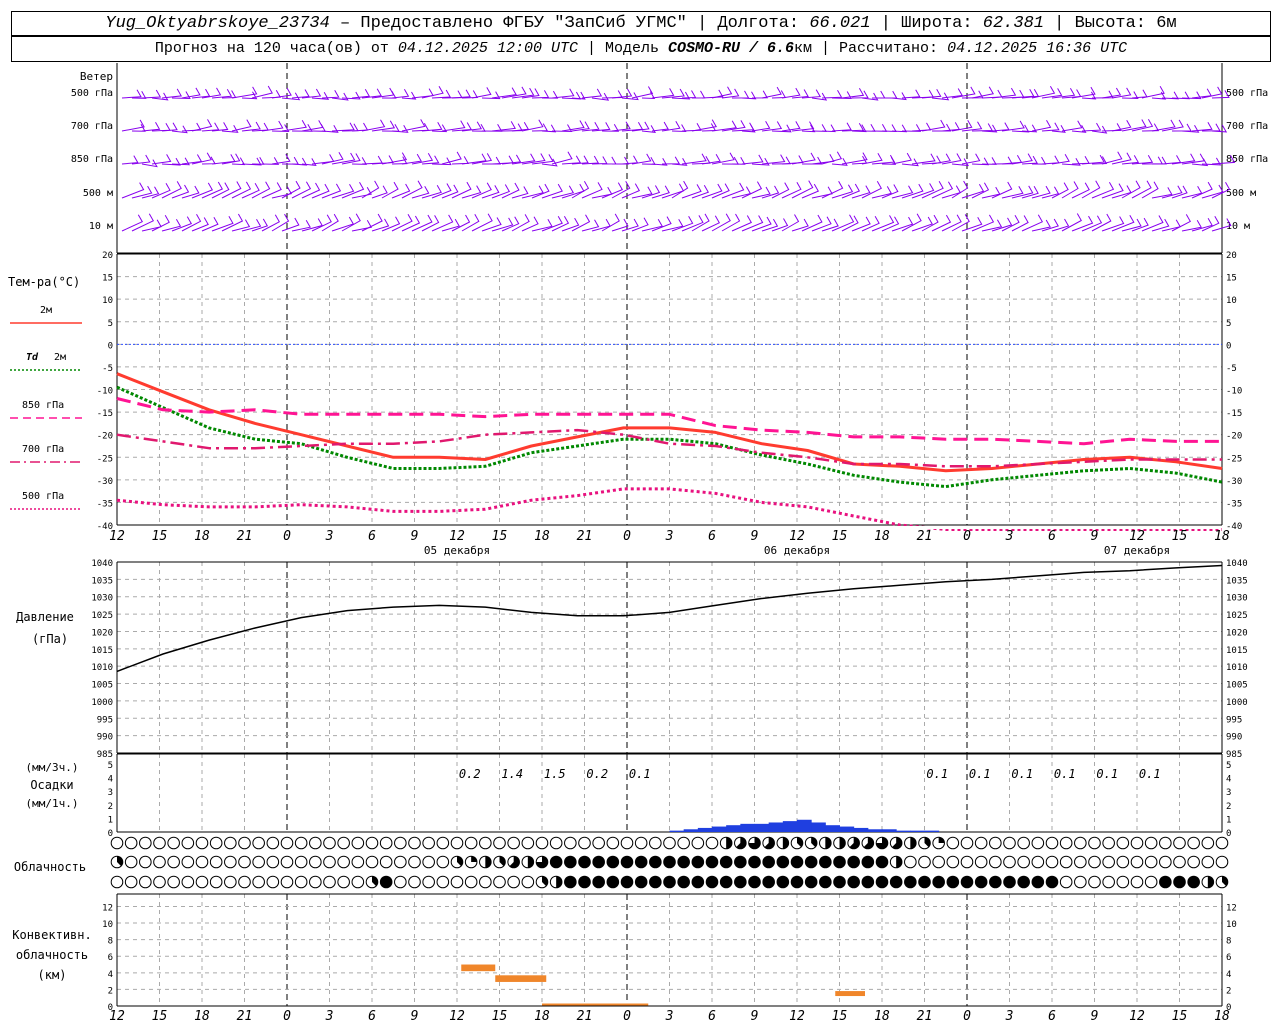  I want to click on temp-ytick-left: 20, so click(107, 256).